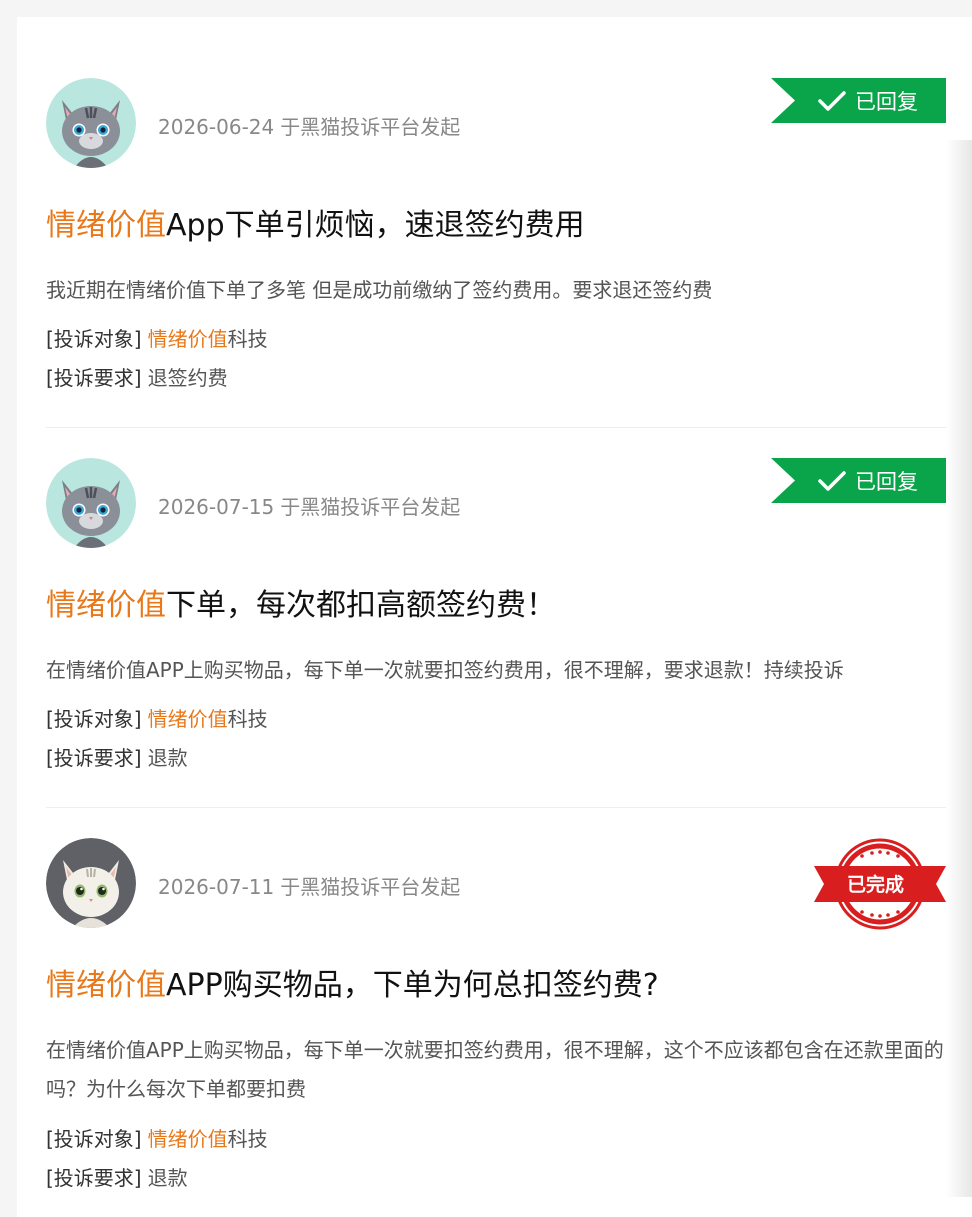 This screenshot has height=1217, width=972. Describe the element at coordinates (216, 887) in the screenshot. I see `complaint-date: 2026-07-11` at that location.